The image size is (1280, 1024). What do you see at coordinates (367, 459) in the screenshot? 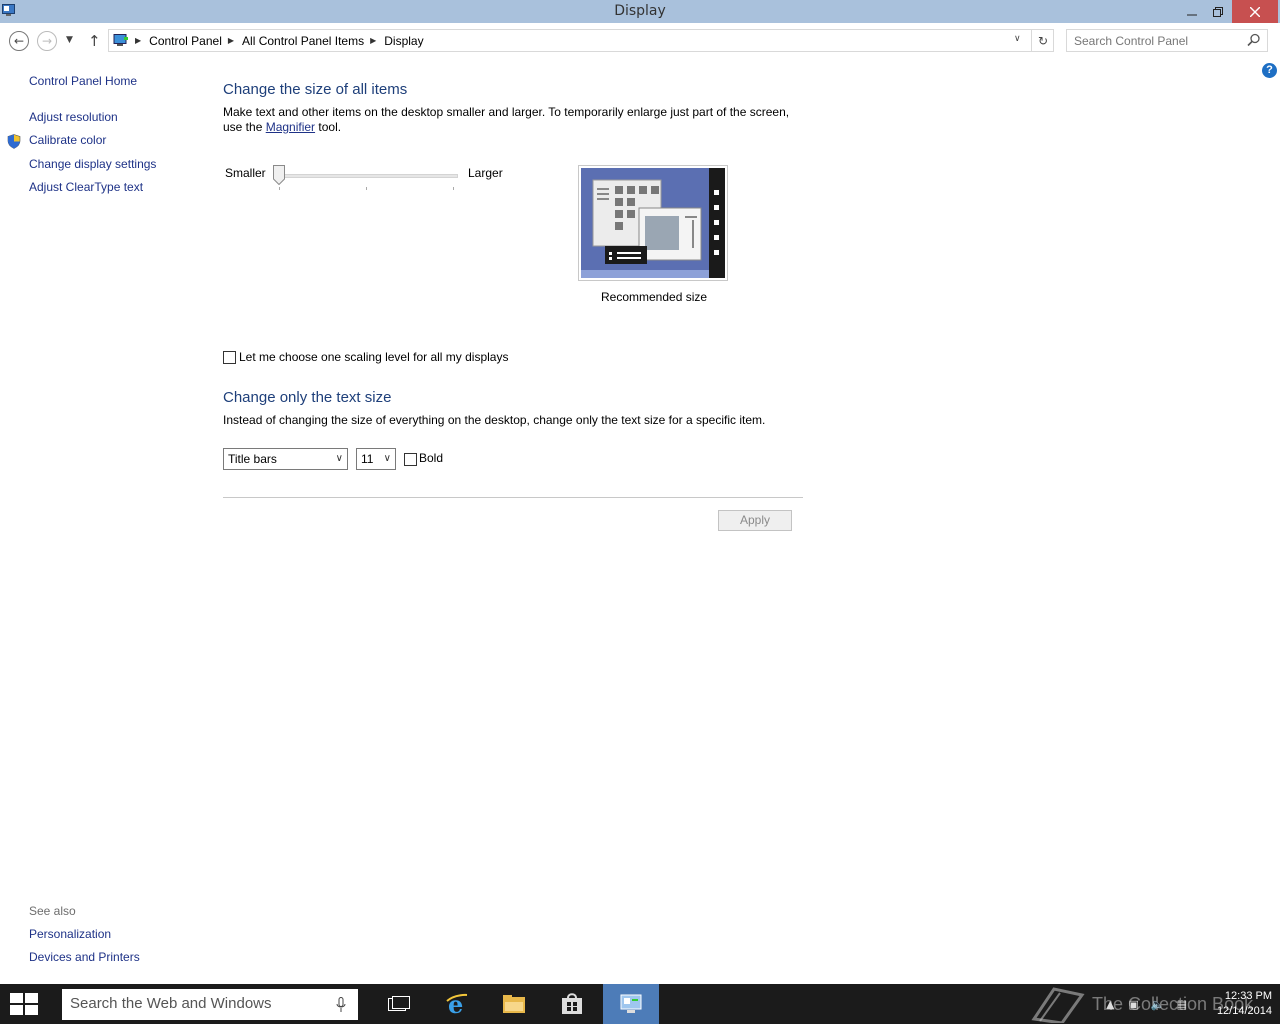
I see `font-size-value: 11` at bounding box center [367, 459].